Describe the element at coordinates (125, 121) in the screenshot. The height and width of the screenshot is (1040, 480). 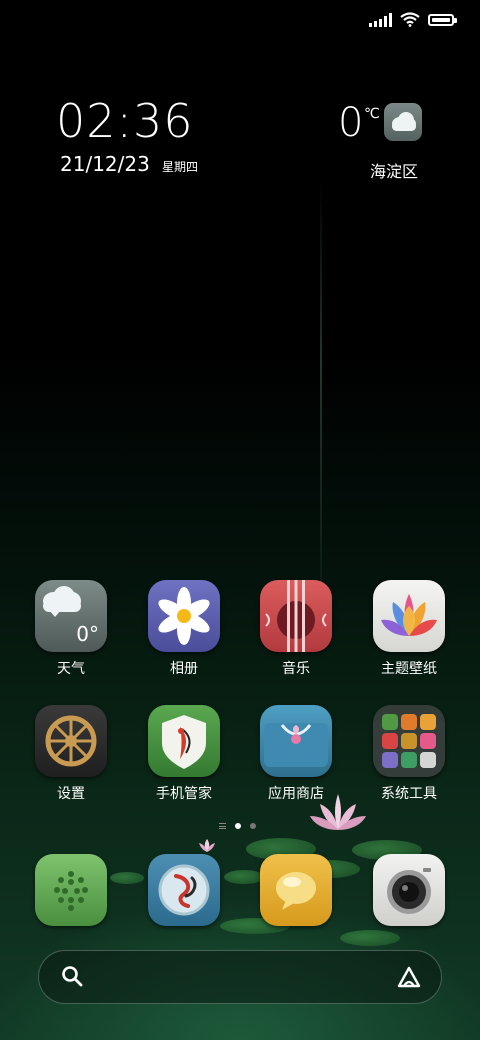
I see `clock-time: 02:36` at that location.